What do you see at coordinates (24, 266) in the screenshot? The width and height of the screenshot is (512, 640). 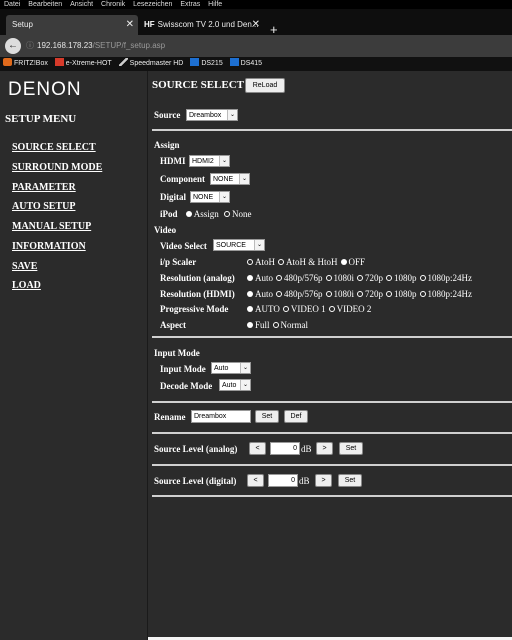 I see `sidebar-item-save: SAVE` at bounding box center [24, 266].